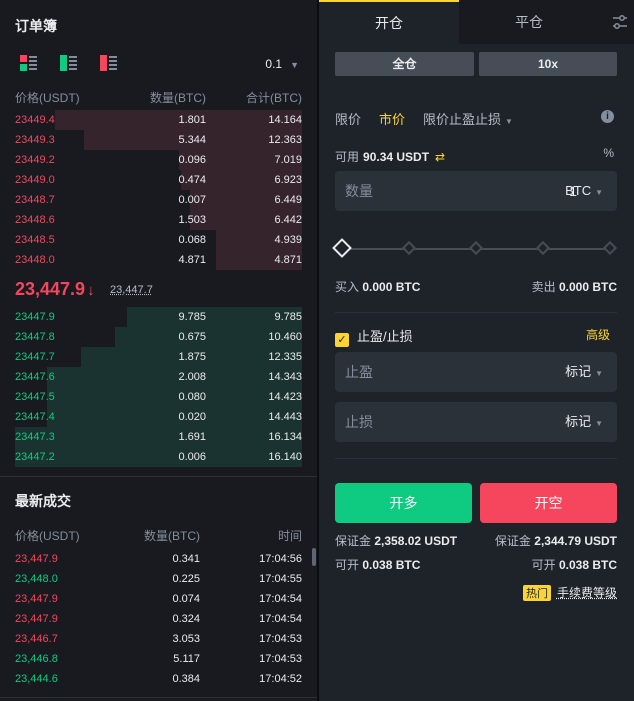 This screenshot has width=634, height=701. I want to click on leverage-button: 10x, so click(548, 64).